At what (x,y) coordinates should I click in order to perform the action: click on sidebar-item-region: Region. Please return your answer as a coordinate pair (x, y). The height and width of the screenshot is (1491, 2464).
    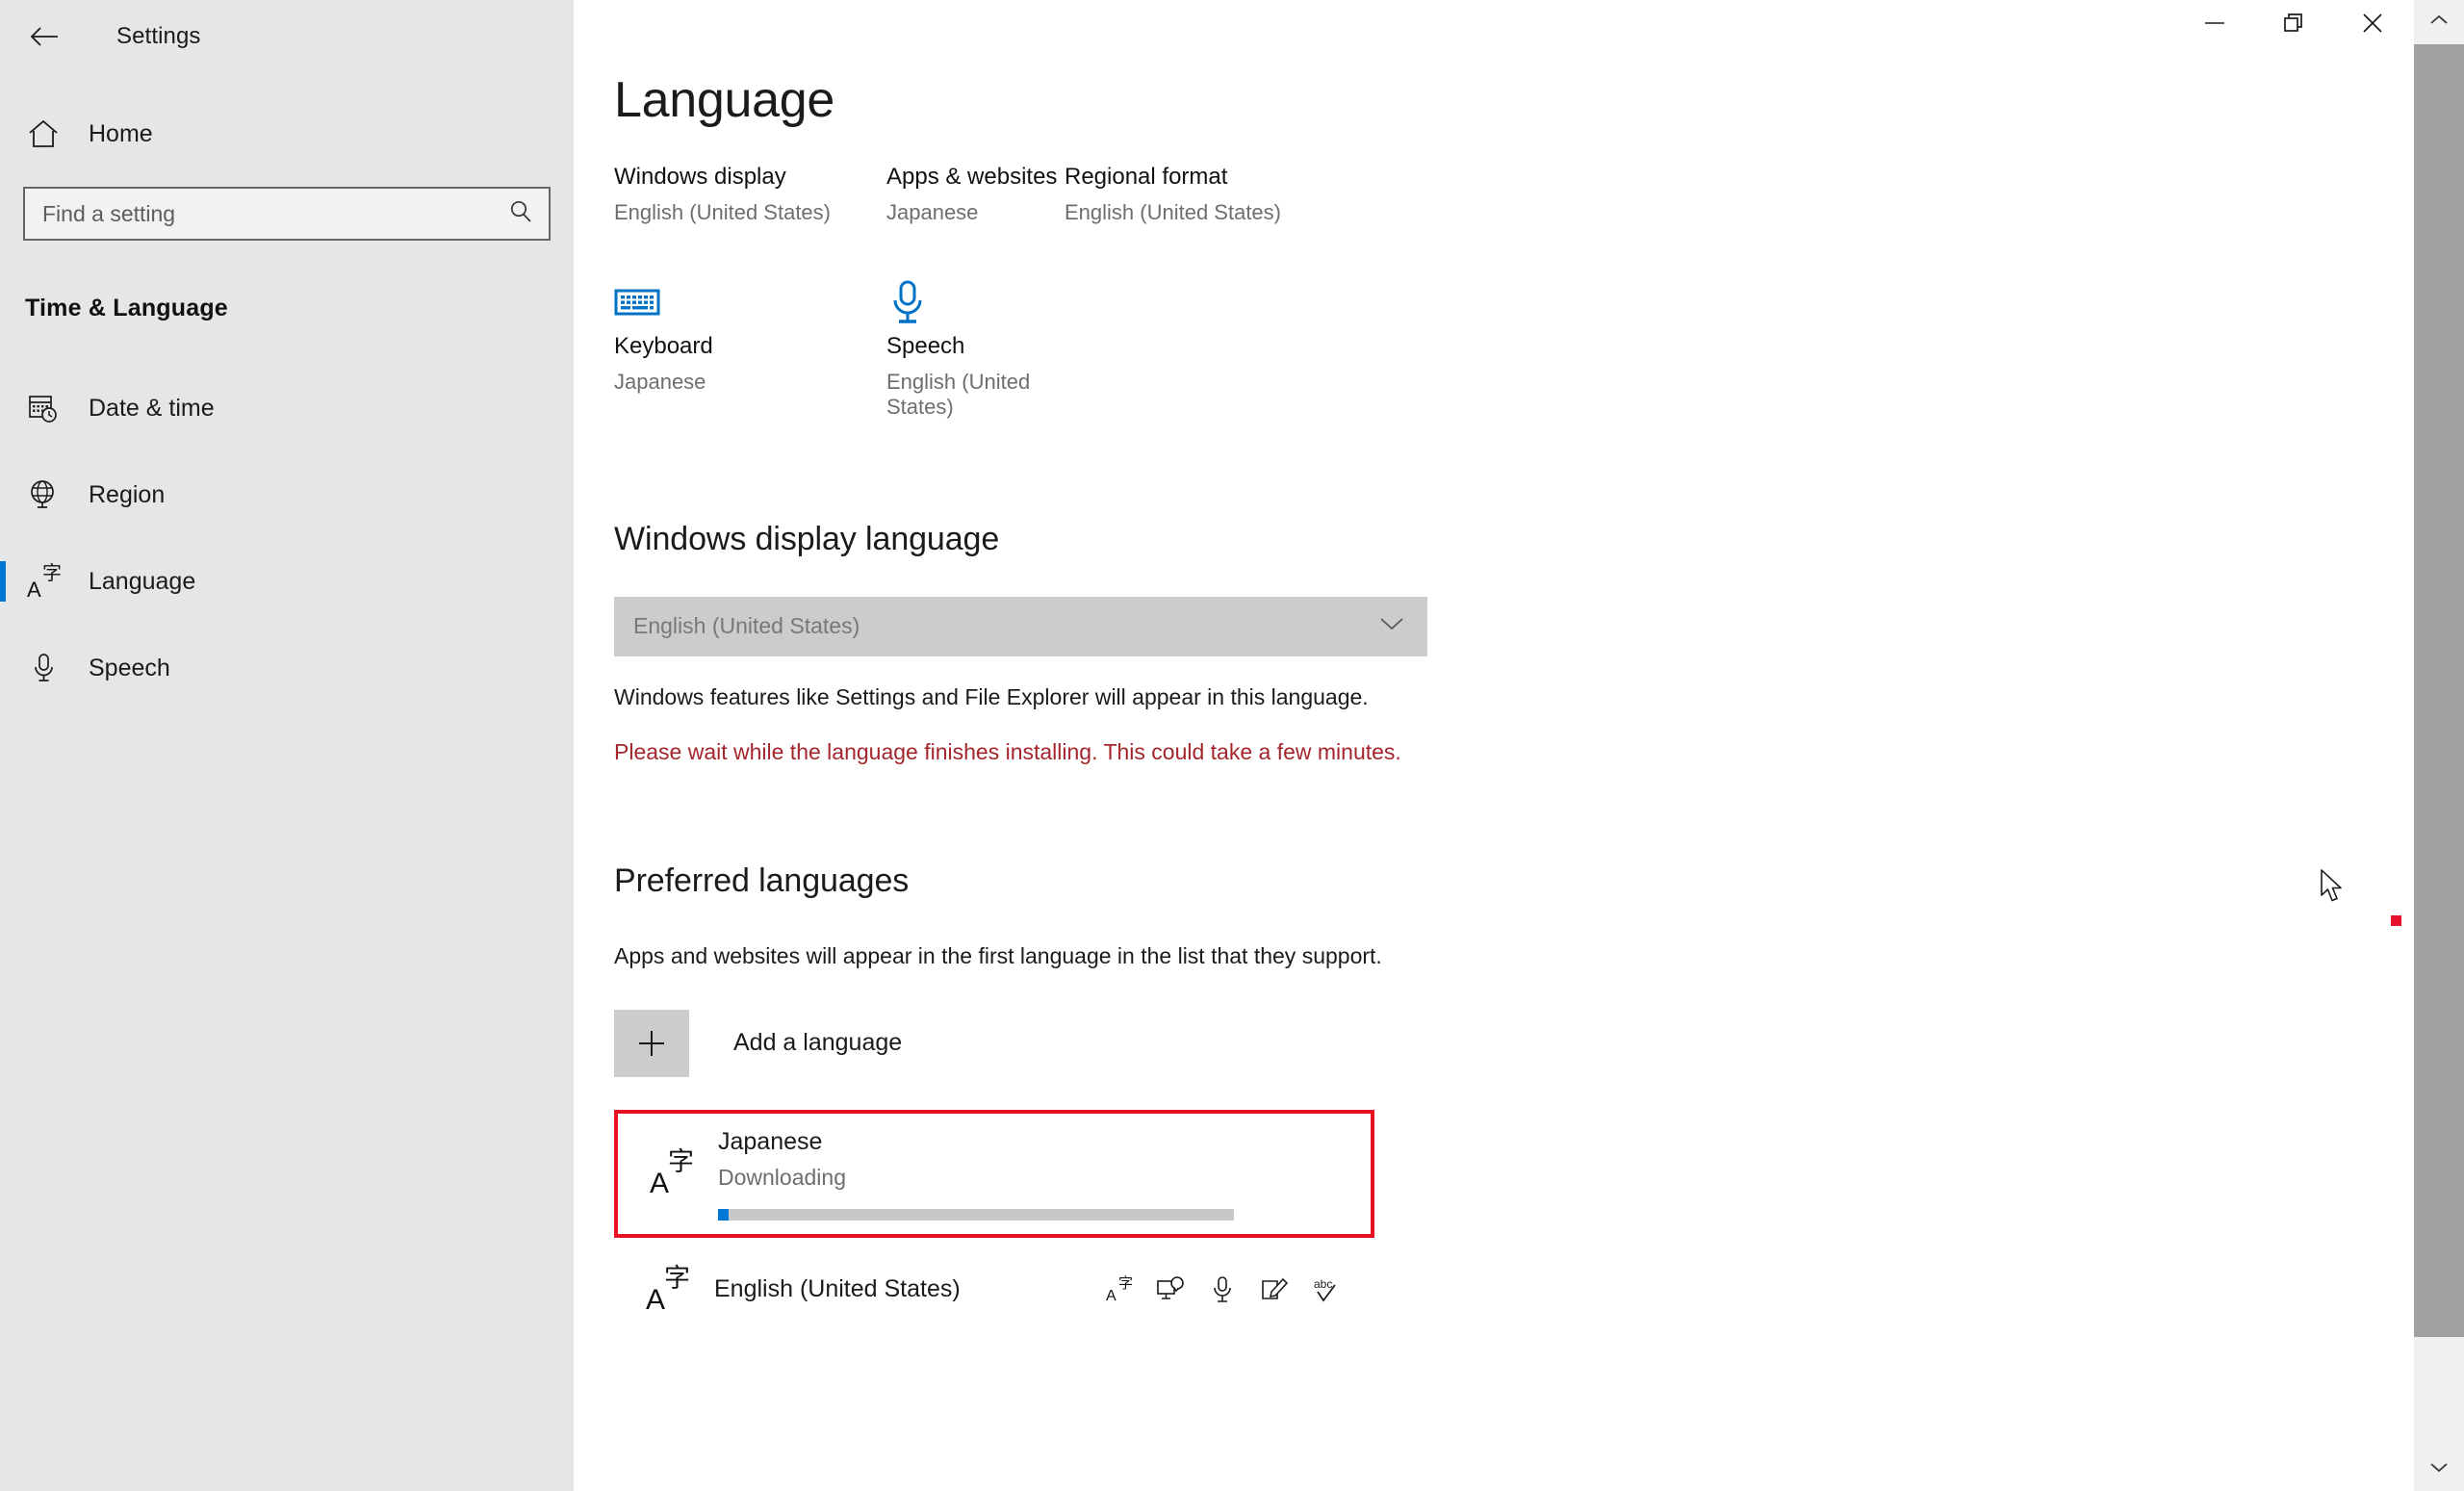
    Looking at the image, I should click on (287, 494).